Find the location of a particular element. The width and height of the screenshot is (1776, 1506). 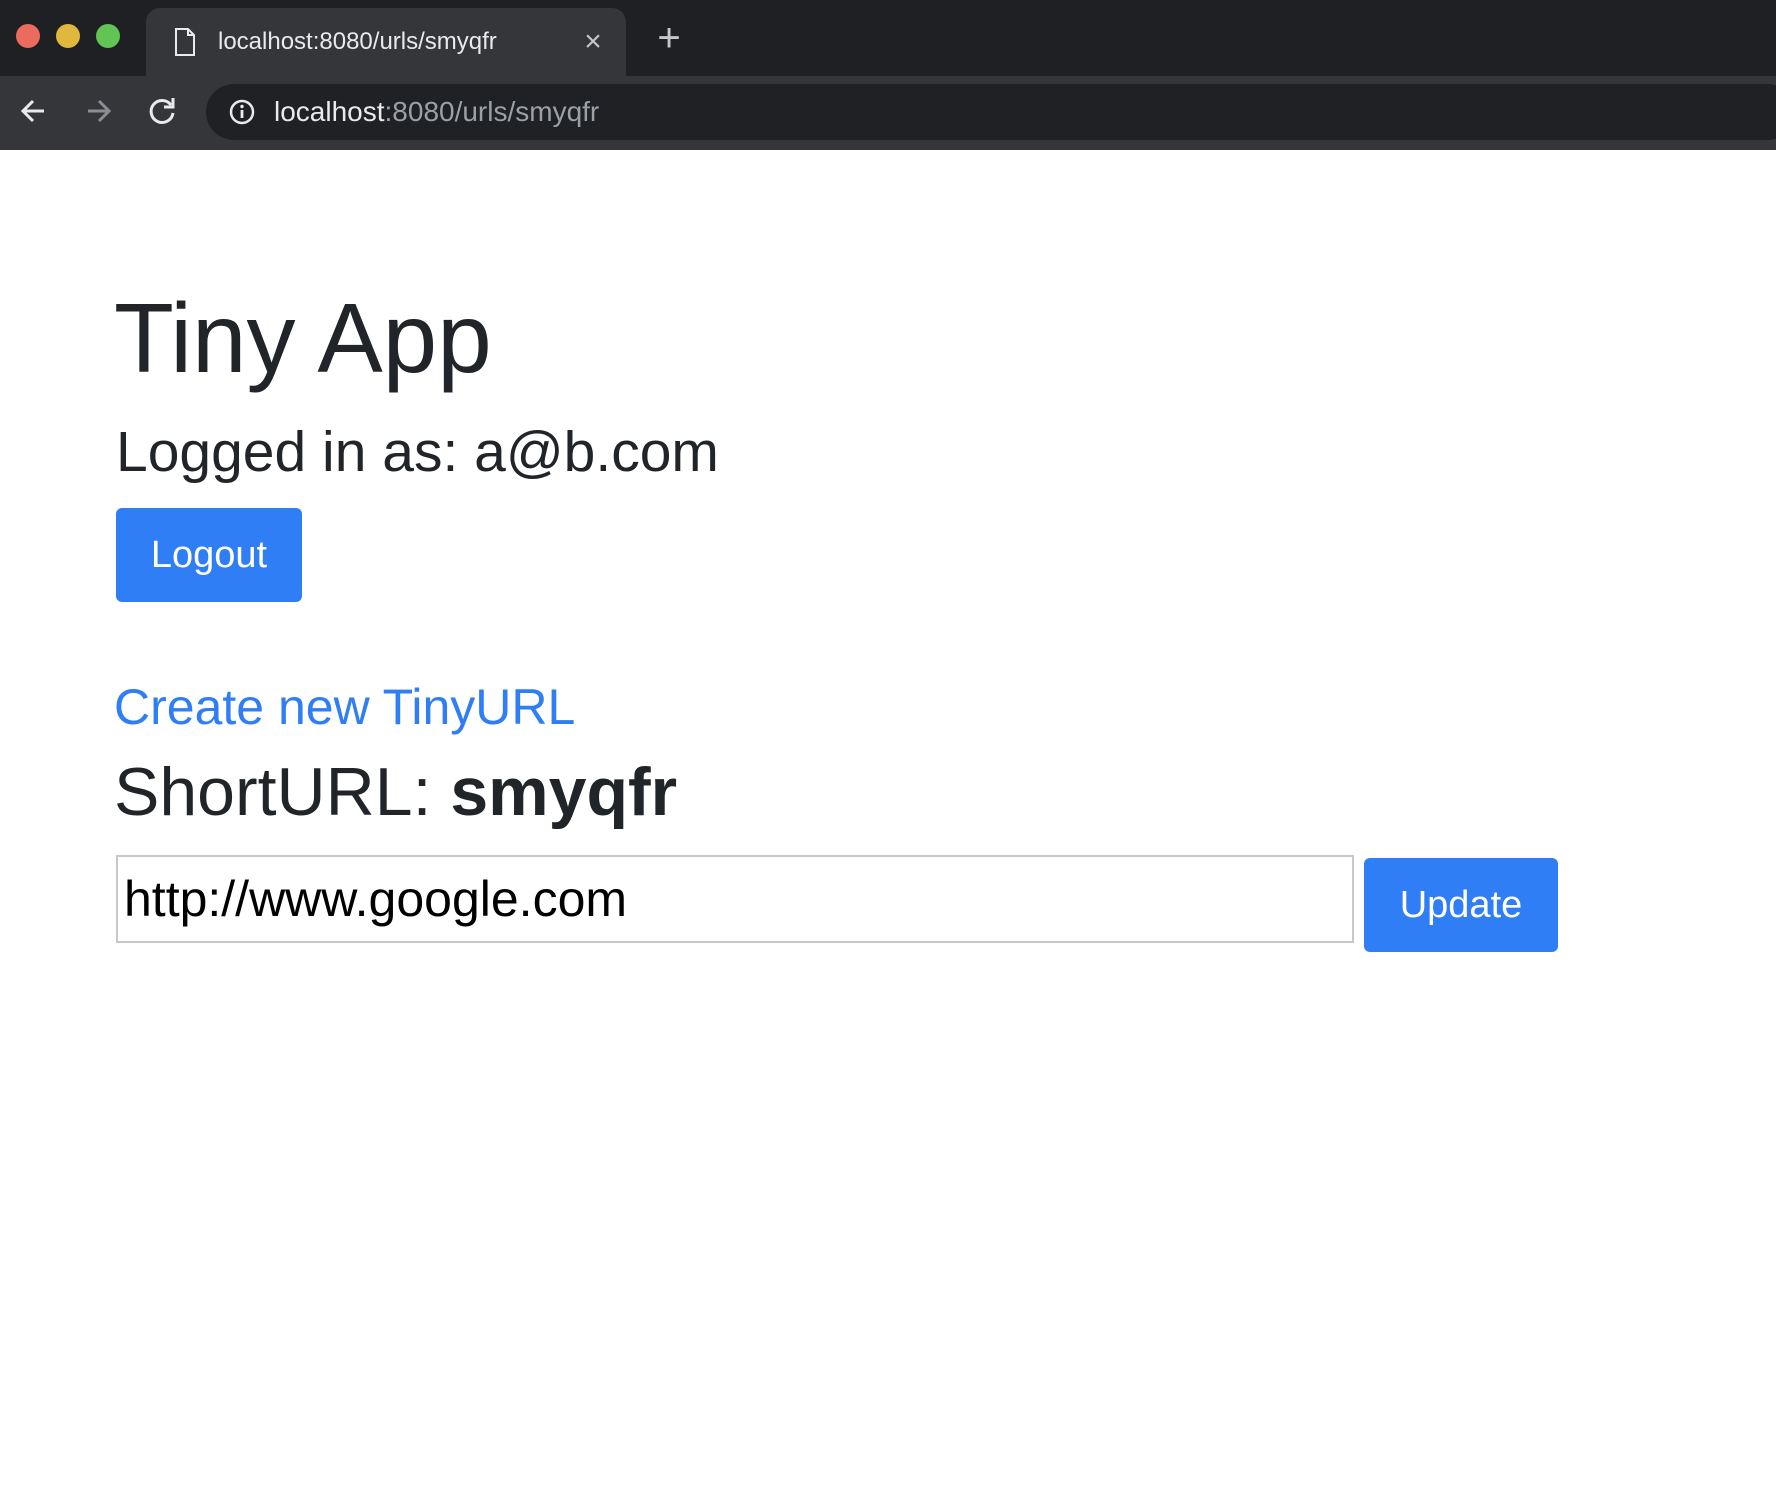

info-icon is located at coordinates (242, 112).